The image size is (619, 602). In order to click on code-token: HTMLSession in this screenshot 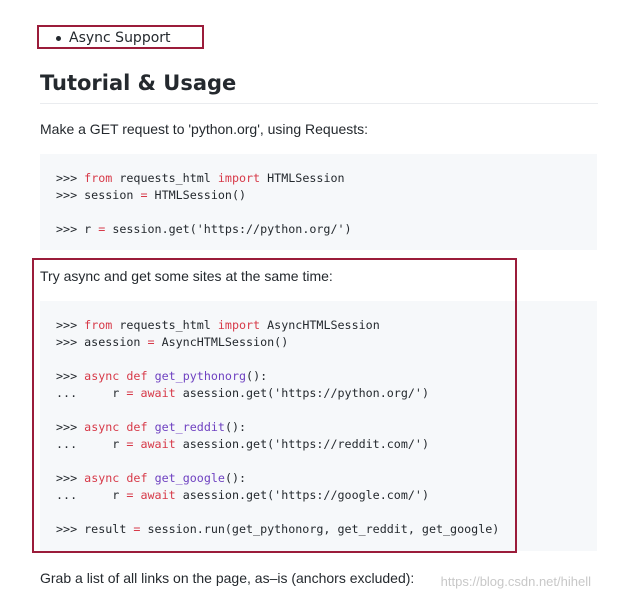, I will do `click(302, 178)`.